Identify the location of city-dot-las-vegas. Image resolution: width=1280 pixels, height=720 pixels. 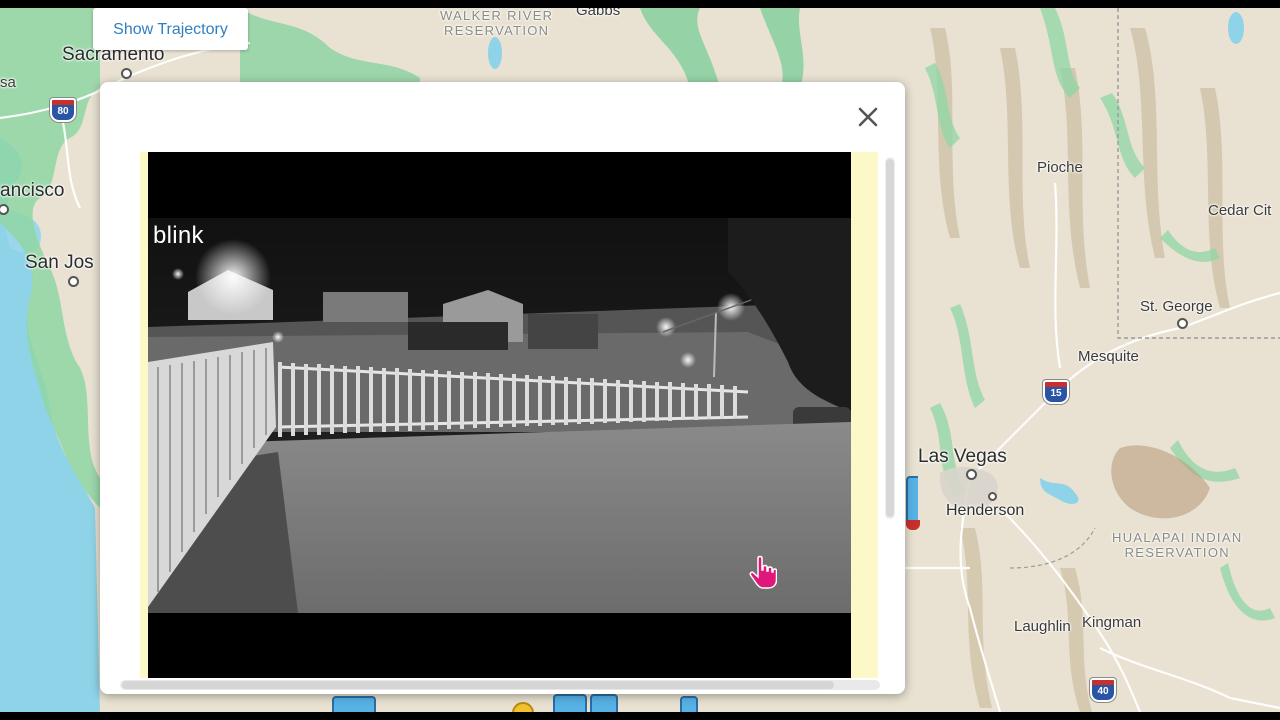
(971, 474).